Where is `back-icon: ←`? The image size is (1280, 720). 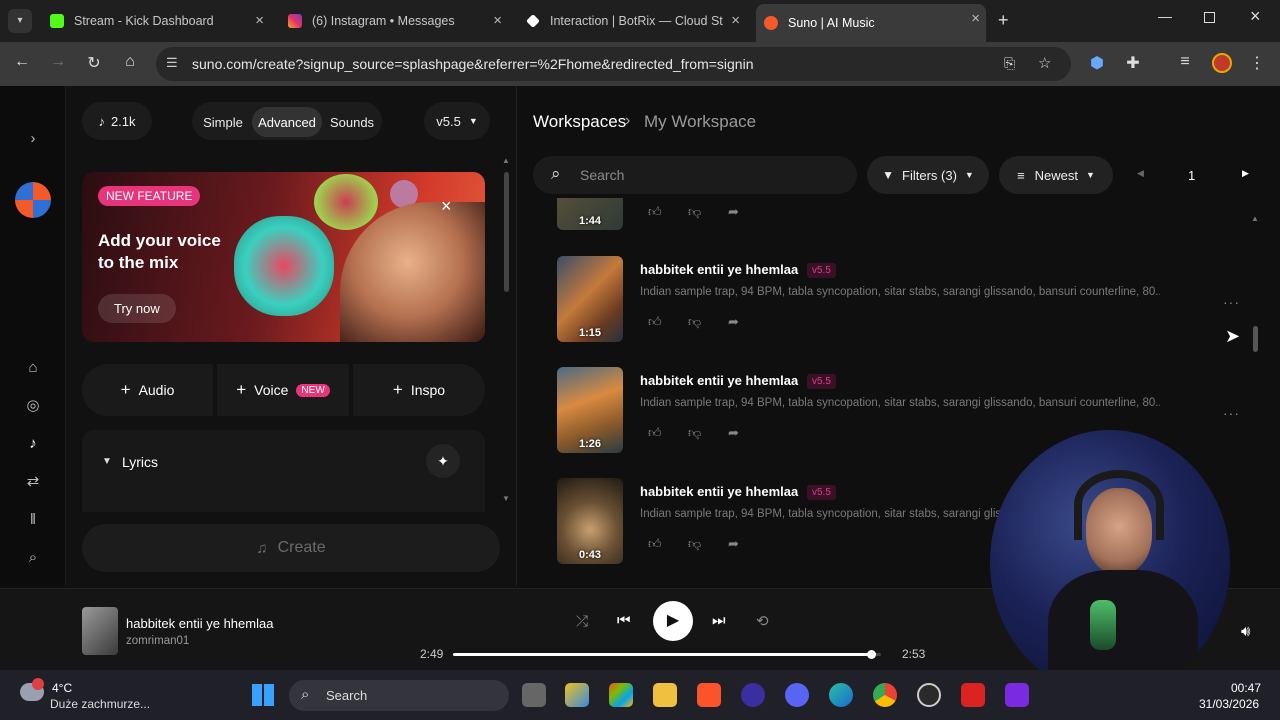
back-icon: ← is located at coordinates (22, 62).